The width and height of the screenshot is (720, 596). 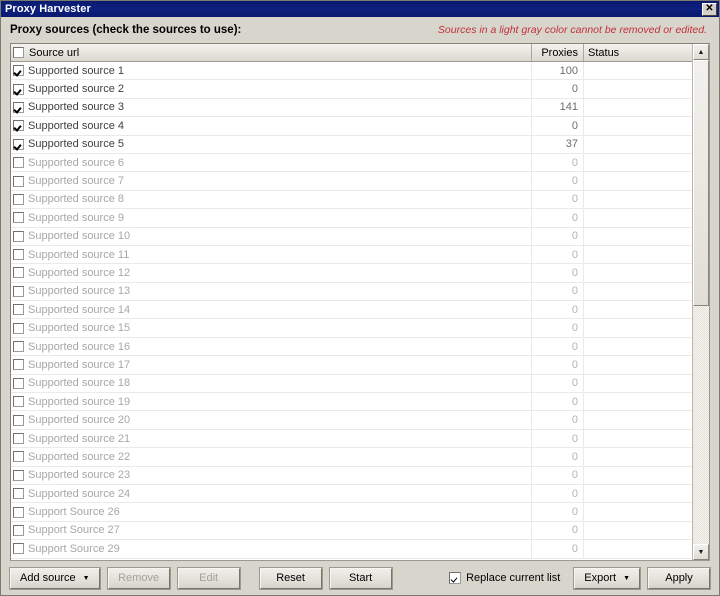 What do you see at coordinates (701, 552) in the screenshot?
I see `scroll-down-icon: ▼` at bounding box center [701, 552].